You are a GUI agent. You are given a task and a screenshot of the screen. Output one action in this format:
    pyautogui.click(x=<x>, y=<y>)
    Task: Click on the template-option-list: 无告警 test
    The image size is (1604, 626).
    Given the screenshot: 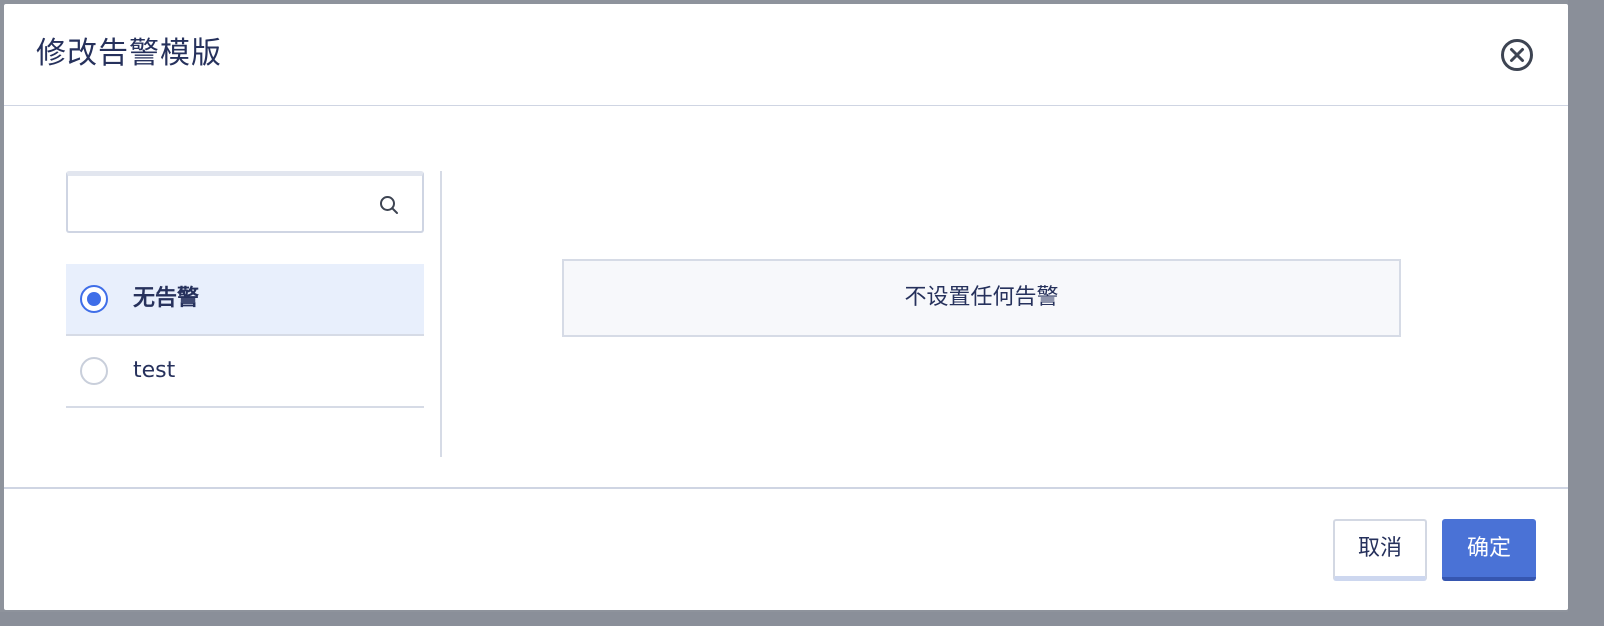 What is the action you would take?
    pyautogui.click(x=245, y=336)
    